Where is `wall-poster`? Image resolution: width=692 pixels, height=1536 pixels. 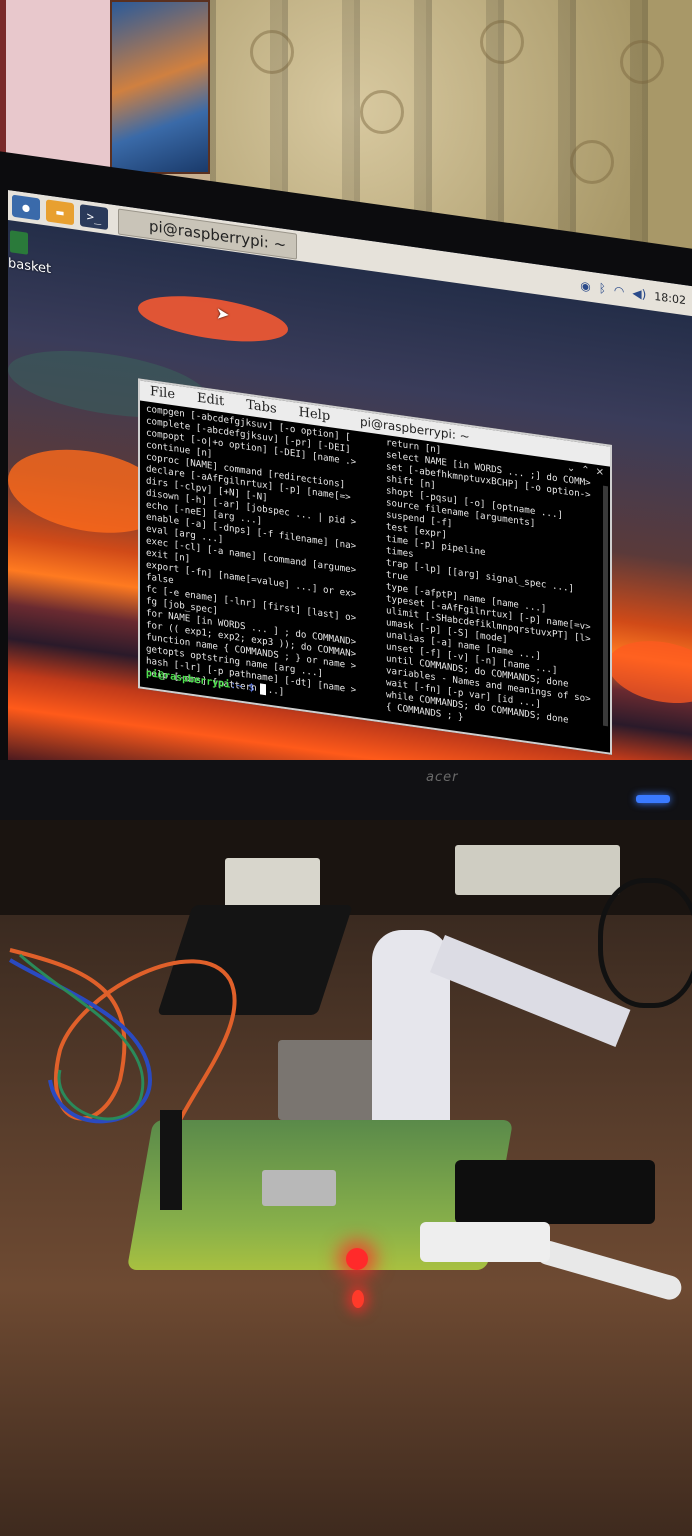
wall-poster is located at coordinates (160, 87).